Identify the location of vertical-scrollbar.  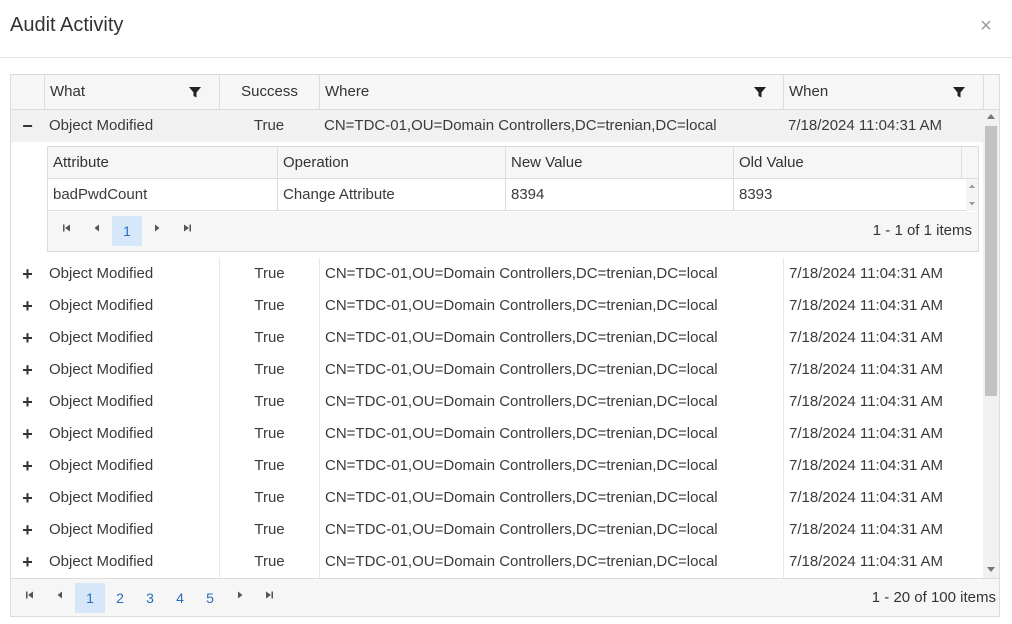
(991, 344).